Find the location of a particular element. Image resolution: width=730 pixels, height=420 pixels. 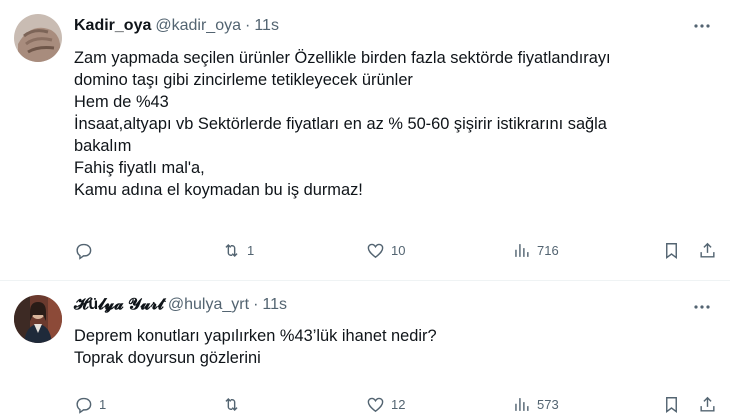

view-count: 716 is located at coordinates (548, 250).